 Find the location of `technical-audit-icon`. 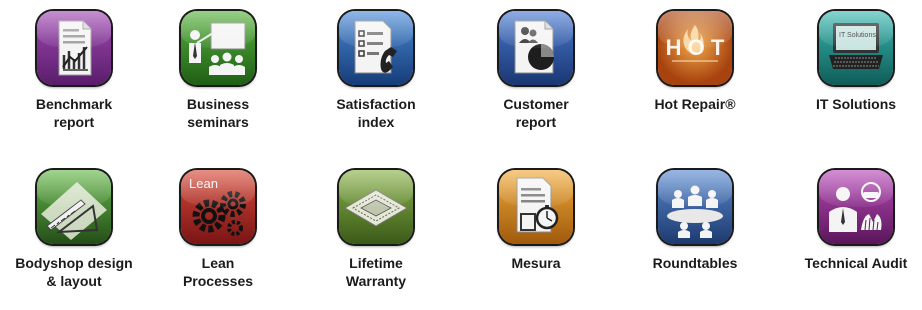

technical-audit-icon is located at coordinates (856, 207).